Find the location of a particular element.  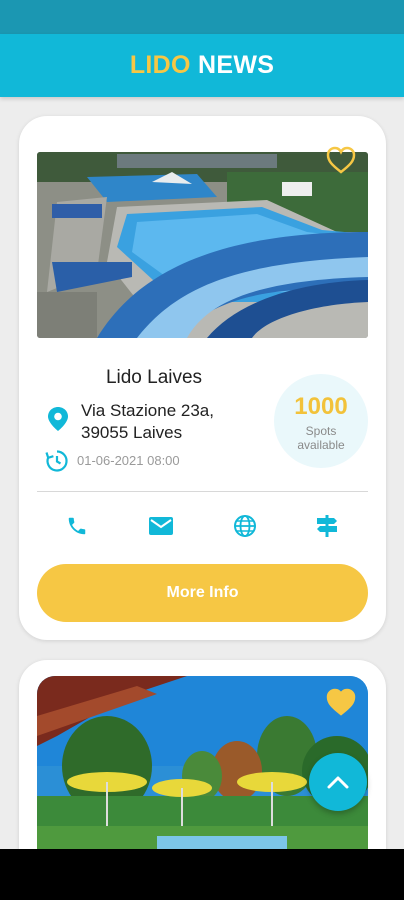

address-line-2: 39055 Laives is located at coordinates (132, 432).